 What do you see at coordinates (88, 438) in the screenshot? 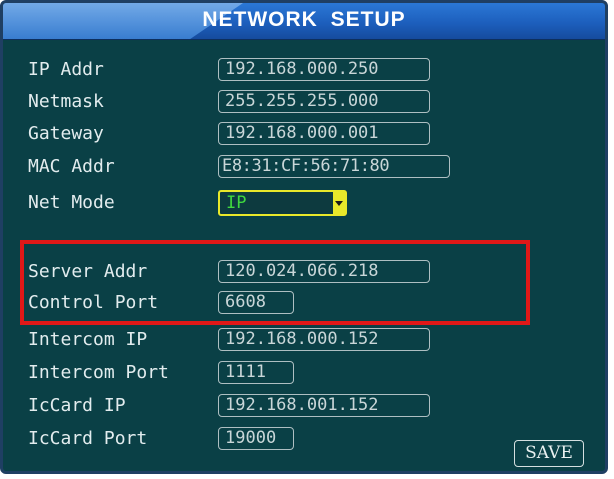
I see `iccard-port-label: IcCard Port` at bounding box center [88, 438].